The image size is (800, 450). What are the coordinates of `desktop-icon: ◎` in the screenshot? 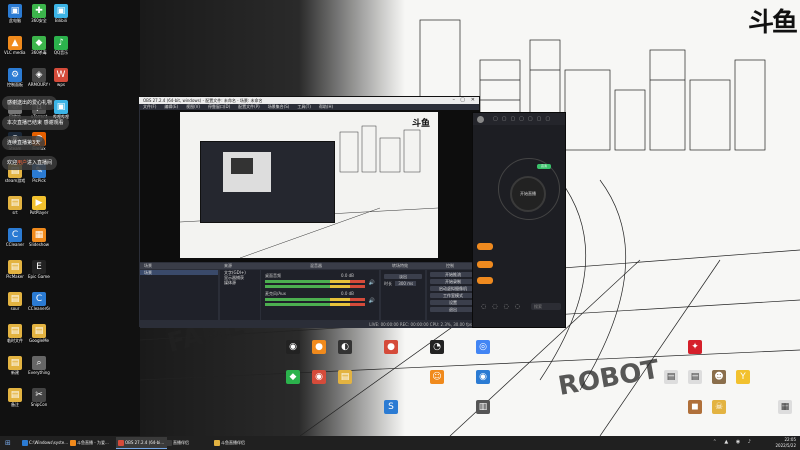 It's located at (483, 347).